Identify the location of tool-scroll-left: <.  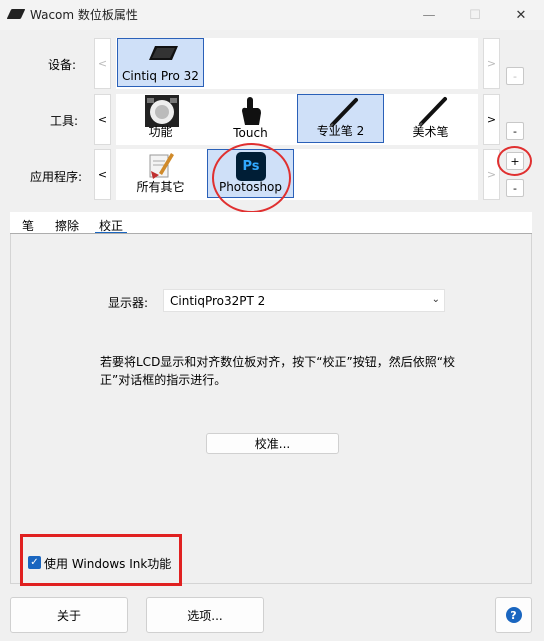
(102, 119).